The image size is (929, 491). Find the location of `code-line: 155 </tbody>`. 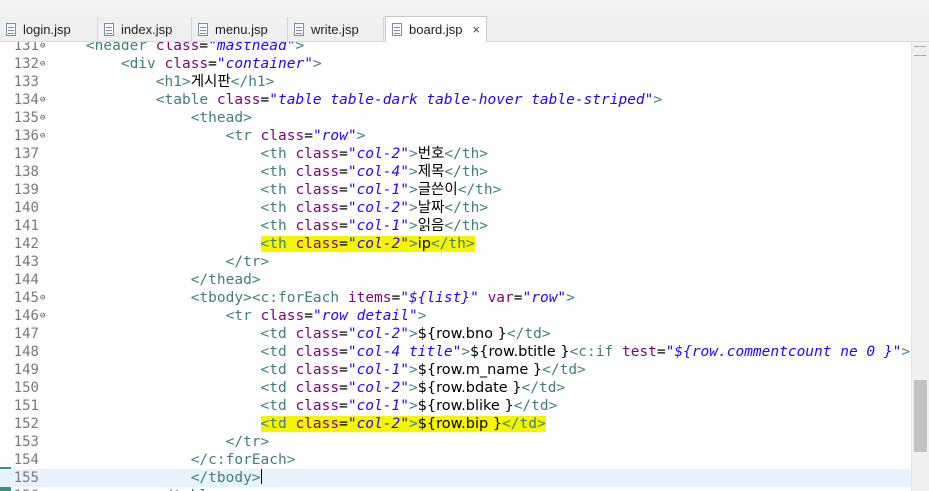

code-line: 155 </tbody> is located at coordinates (455, 478).